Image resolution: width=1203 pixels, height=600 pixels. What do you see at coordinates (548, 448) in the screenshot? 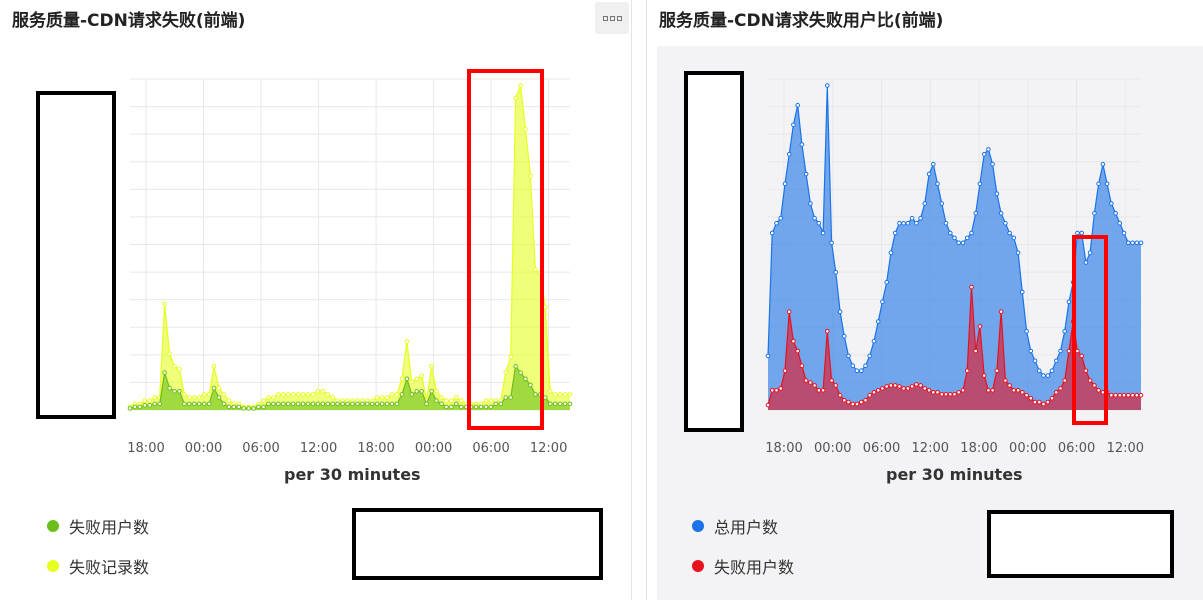
I see `x-tick-label: 12:00` at bounding box center [548, 448].